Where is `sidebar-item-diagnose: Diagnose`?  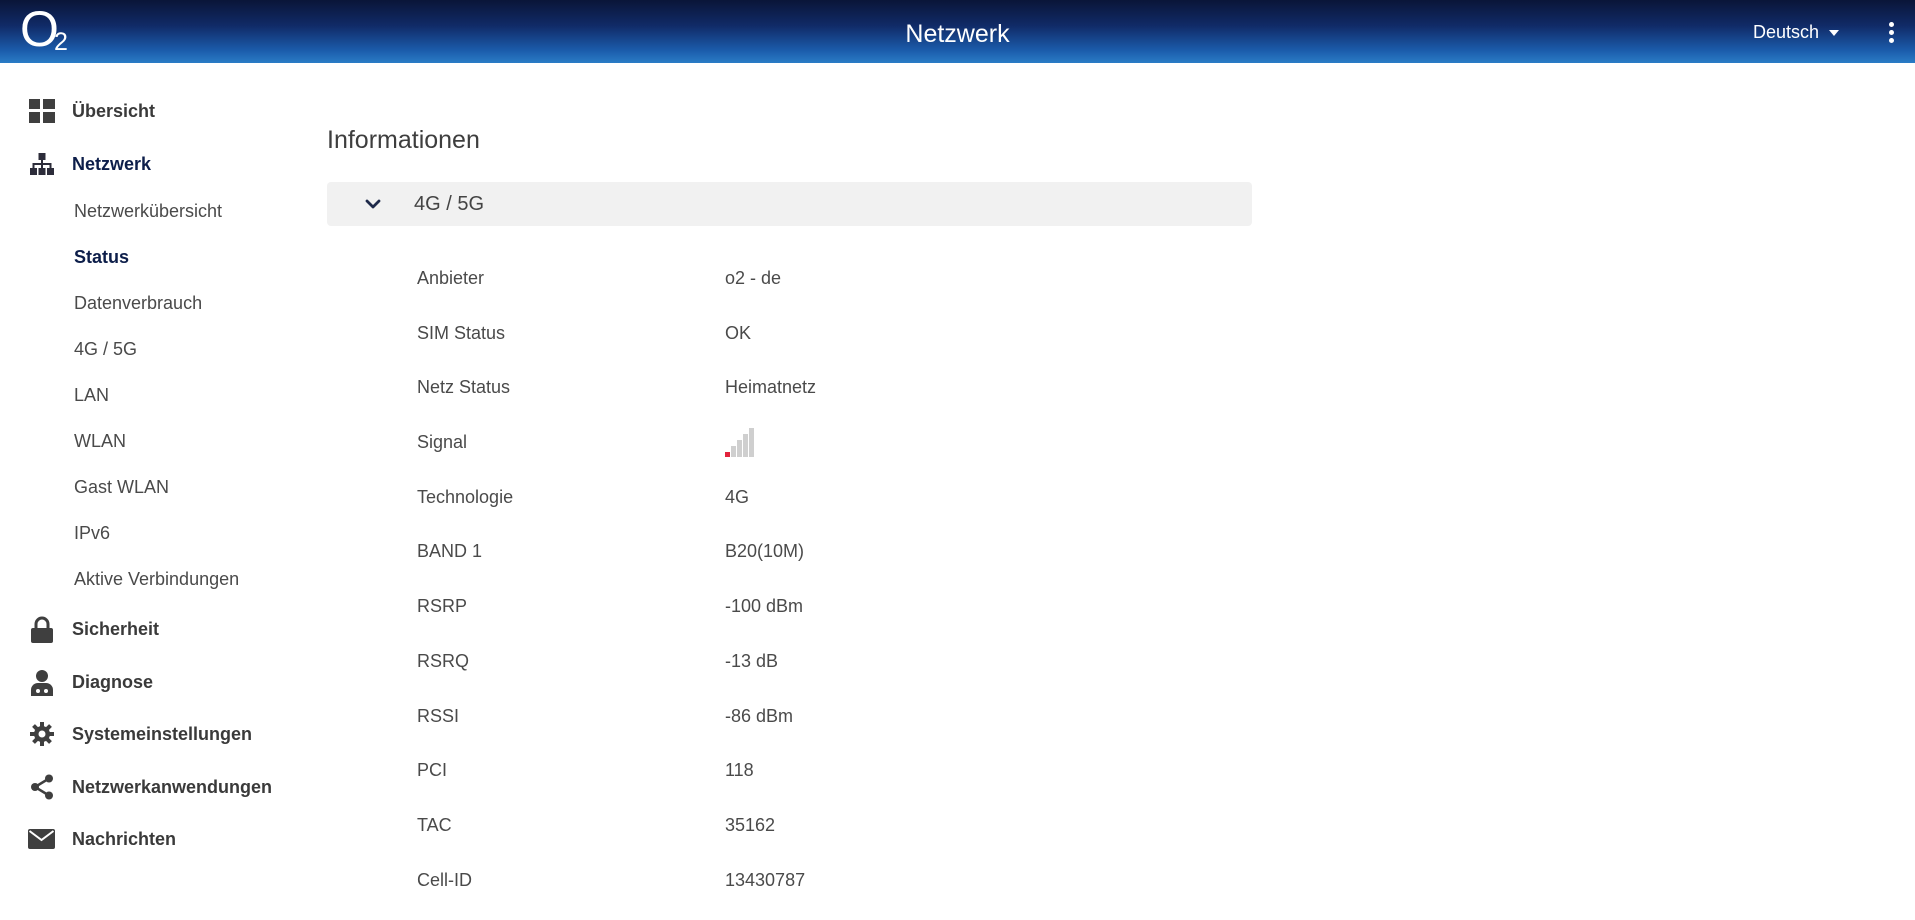
sidebar-item-diagnose: Diagnose is located at coordinates (90, 682).